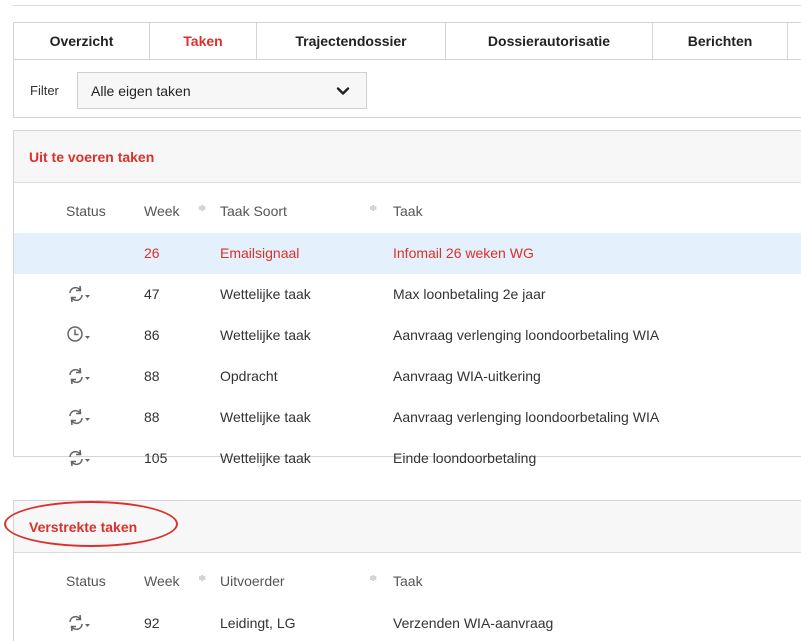 The height and width of the screenshot is (641, 801). What do you see at coordinates (91, 524) in the screenshot?
I see `highlight-ellipse-annotation` at bounding box center [91, 524].